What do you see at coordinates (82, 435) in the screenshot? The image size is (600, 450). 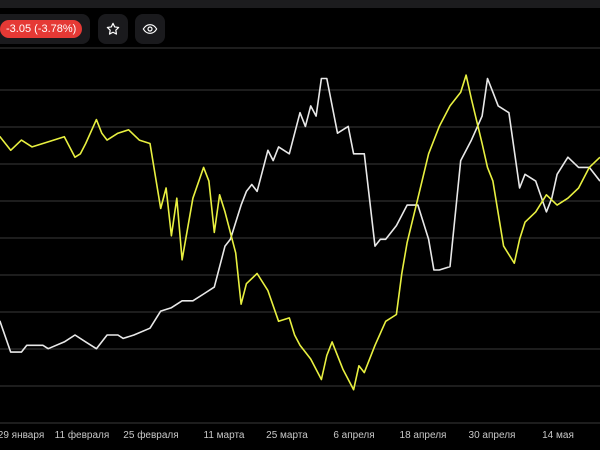 I see `x-tick-label: 11 февраля` at bounding box center [82, 435].